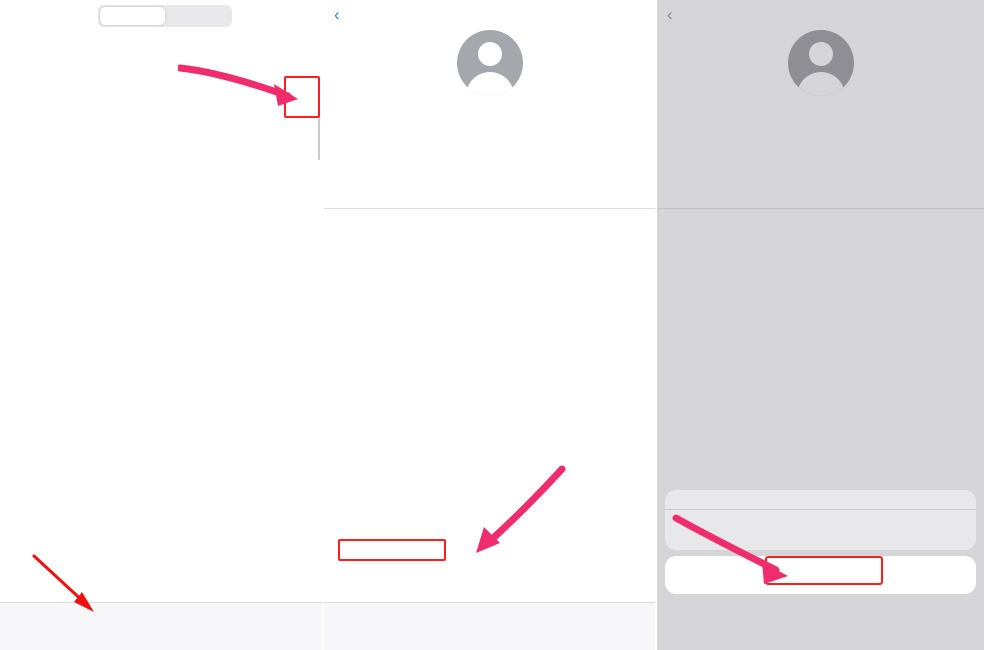 The width and height of the screenshot is (984, 650). Describe the element at coordinates (820, 530) in the screenshot. I see `block-contact-button` at that location.